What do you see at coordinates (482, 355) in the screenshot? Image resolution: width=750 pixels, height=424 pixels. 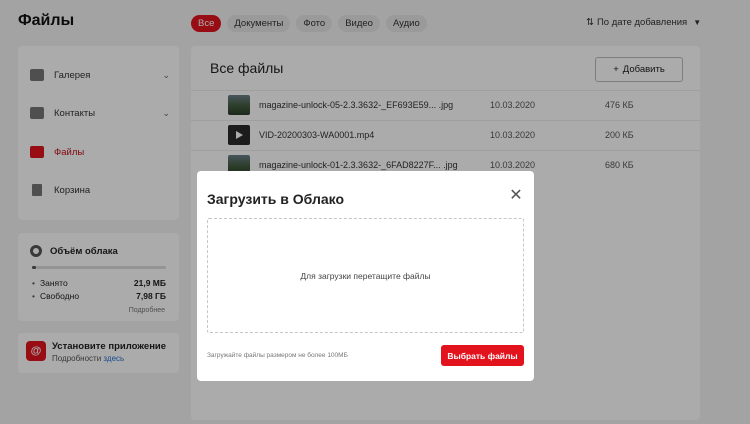 I see `choose-files-button: Выбрать файлы` at bounding box center [482, 355].